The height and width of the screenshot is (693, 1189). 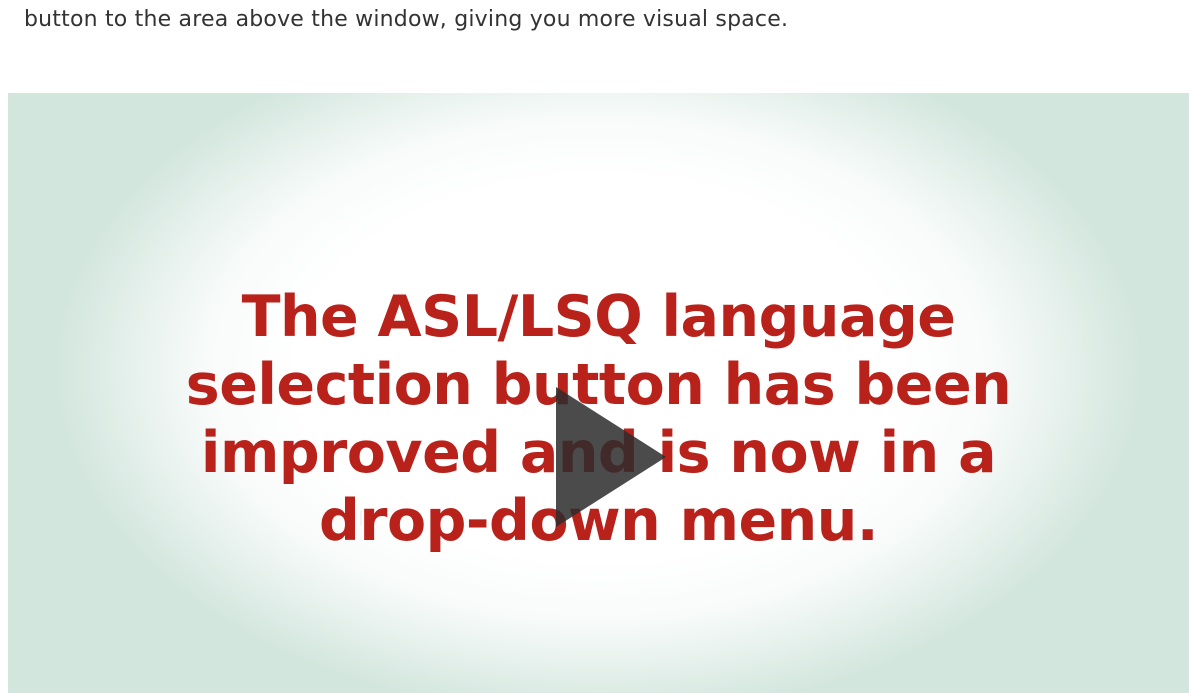 What do you see at coordinates (361, 518) in the screenshot?
I see `text-cursor-mark` at bounding box center [361, 518].